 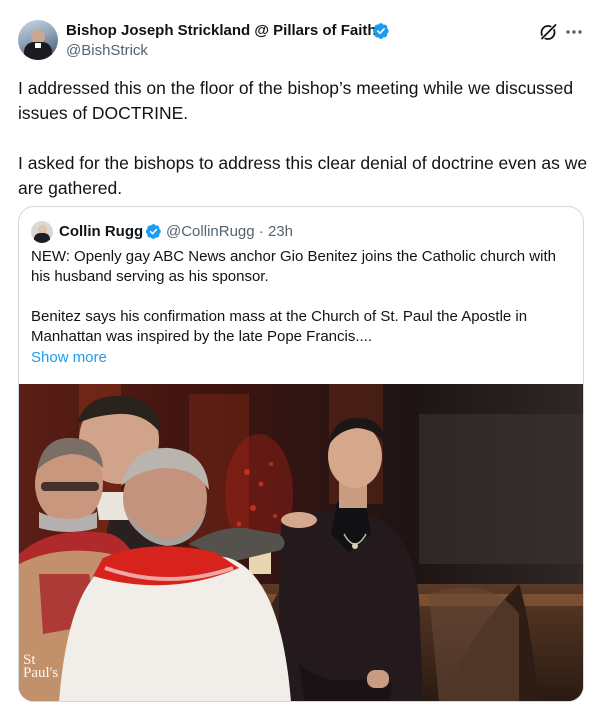 What do you see at coordinates (107, 51) in the screenshot?
I see `author-handle: @BishStrick` at bounding box center [107, 51].